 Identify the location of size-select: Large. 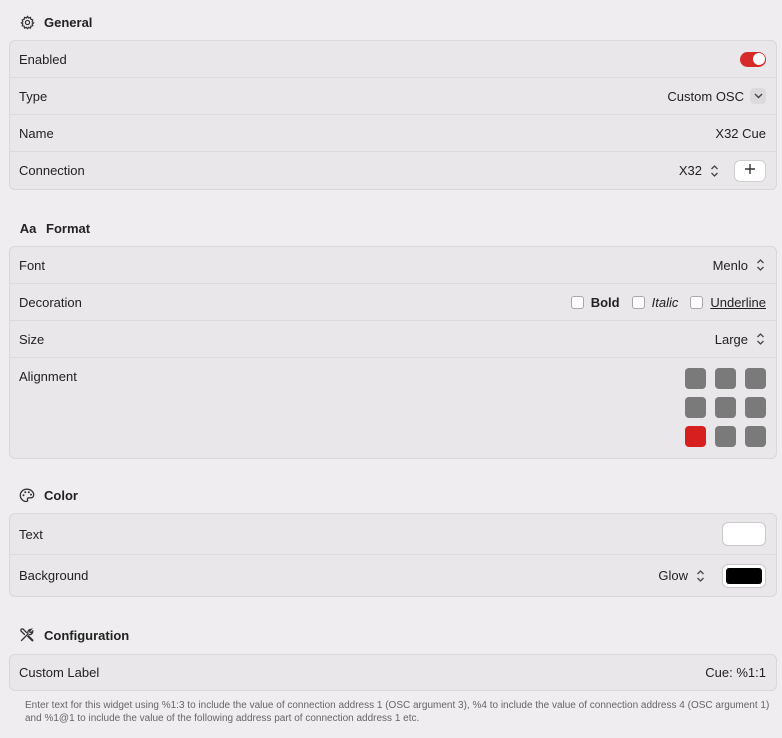
(740, 339).